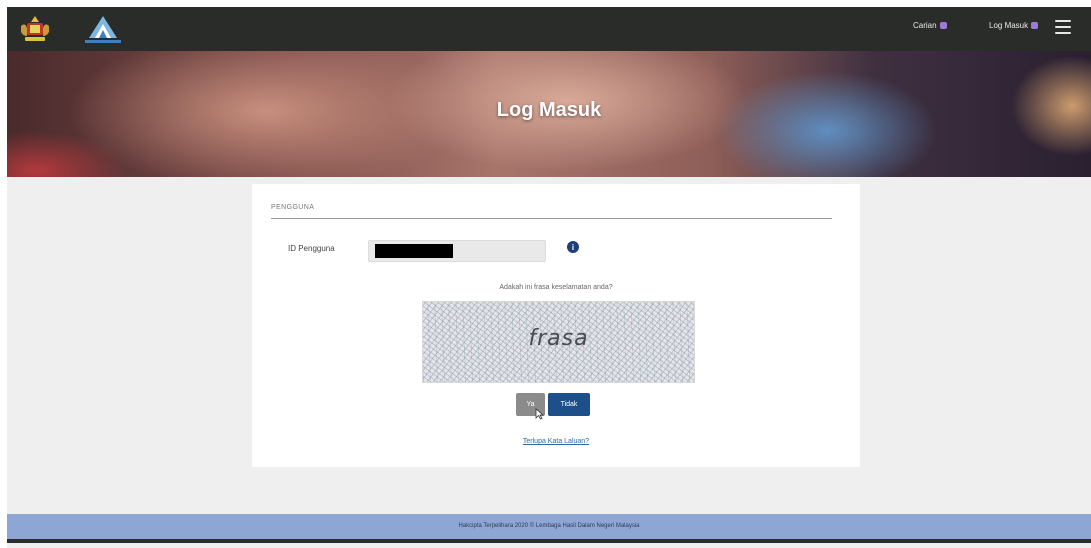 The width and height of the screenshot is (1091, 548). What do you see at coordinates (414, 251) in the screenshot?
I see `user-id-value-redacted` at bounding box center [414, 251].